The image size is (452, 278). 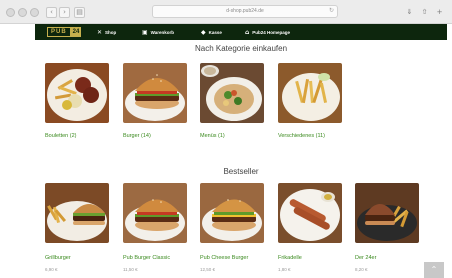 I want to click on cash-icon: ◆, so click(x=203, y=32).